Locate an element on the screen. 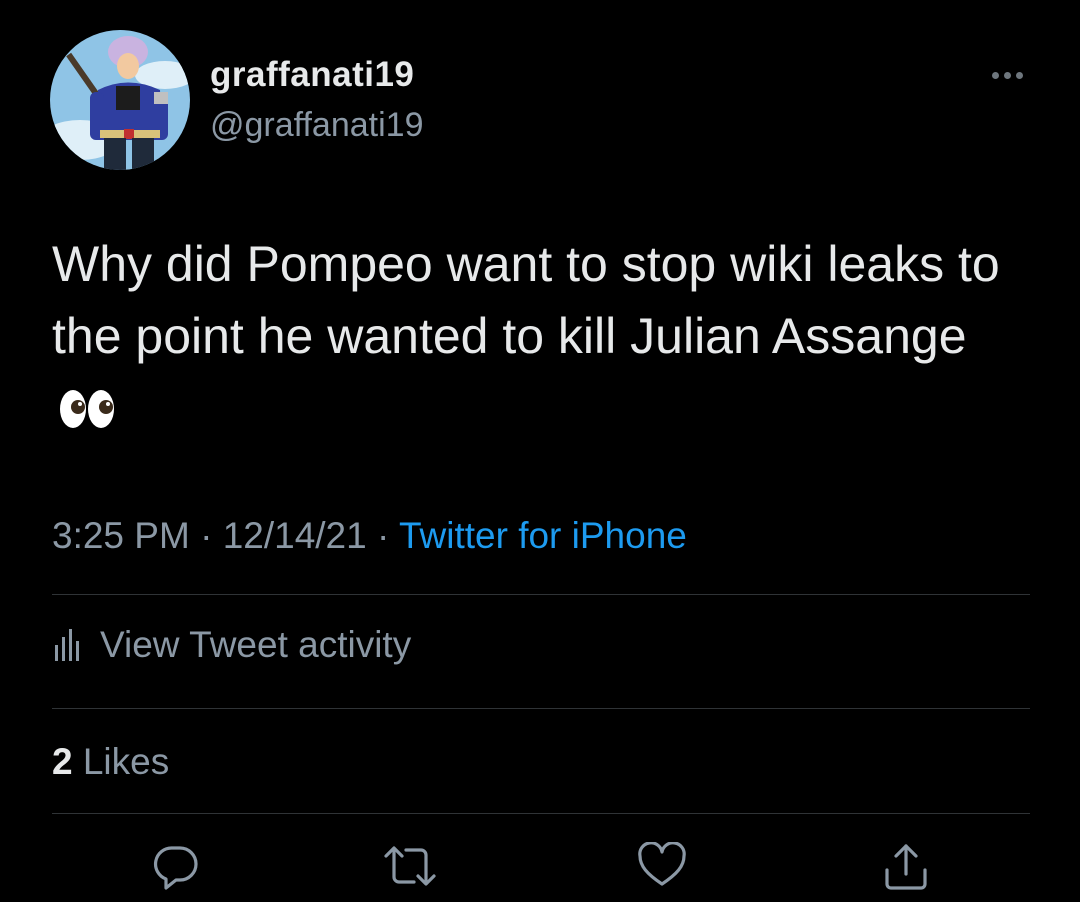 This screenshot has height=902, width=1080. share-icon is located at coordinates (906, 867).